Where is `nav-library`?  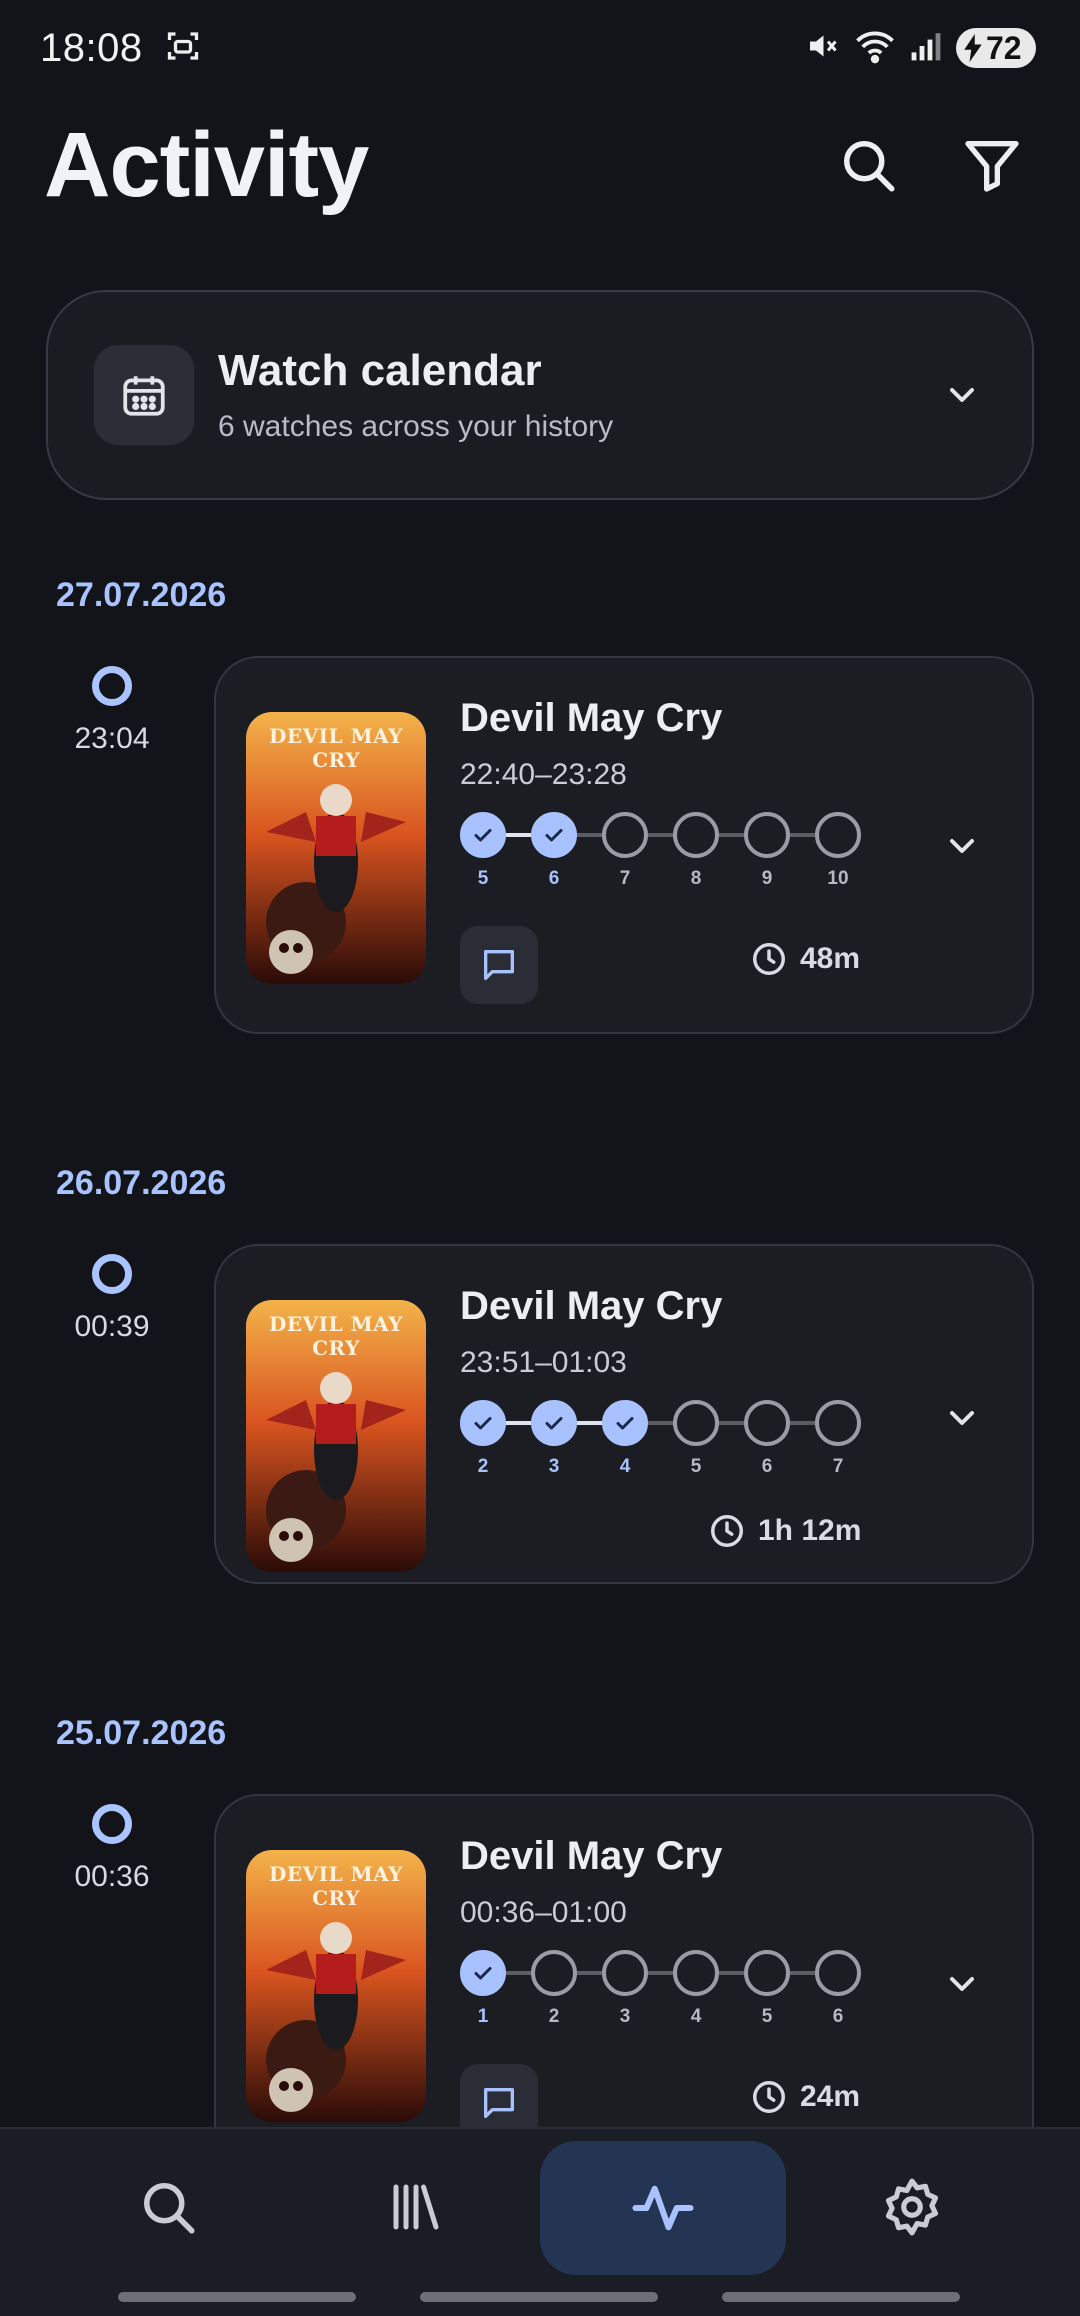
nav-library is located at coordinates (416, 2207).